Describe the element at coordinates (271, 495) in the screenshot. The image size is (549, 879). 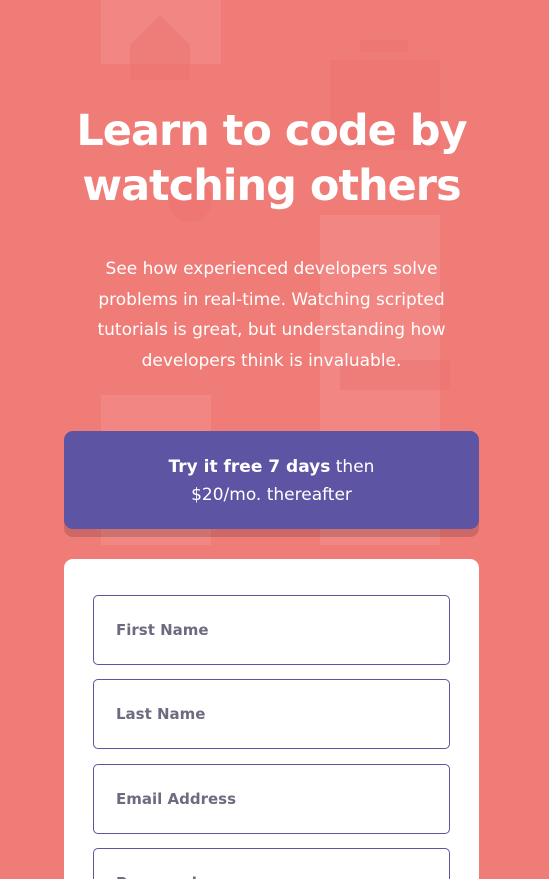
I see `promo-price-text: $20/mo. thereafter` at that location.